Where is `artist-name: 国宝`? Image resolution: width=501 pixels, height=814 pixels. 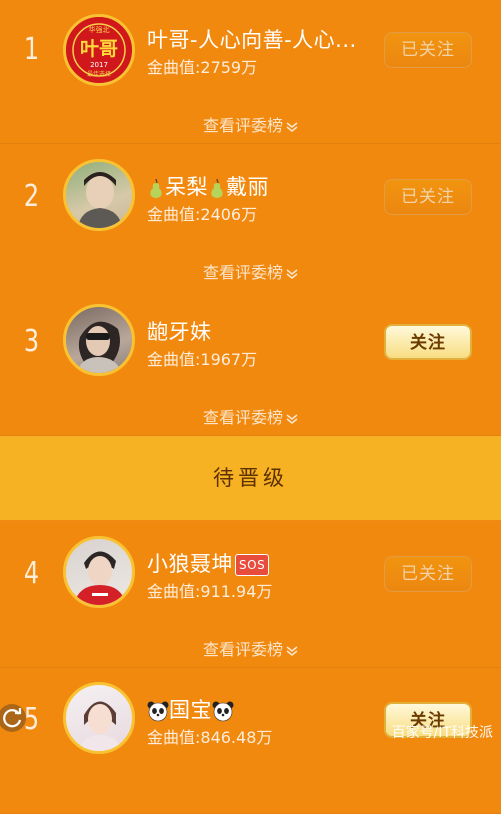
artist-name: 国宝 is located at coordinates (190, 709).